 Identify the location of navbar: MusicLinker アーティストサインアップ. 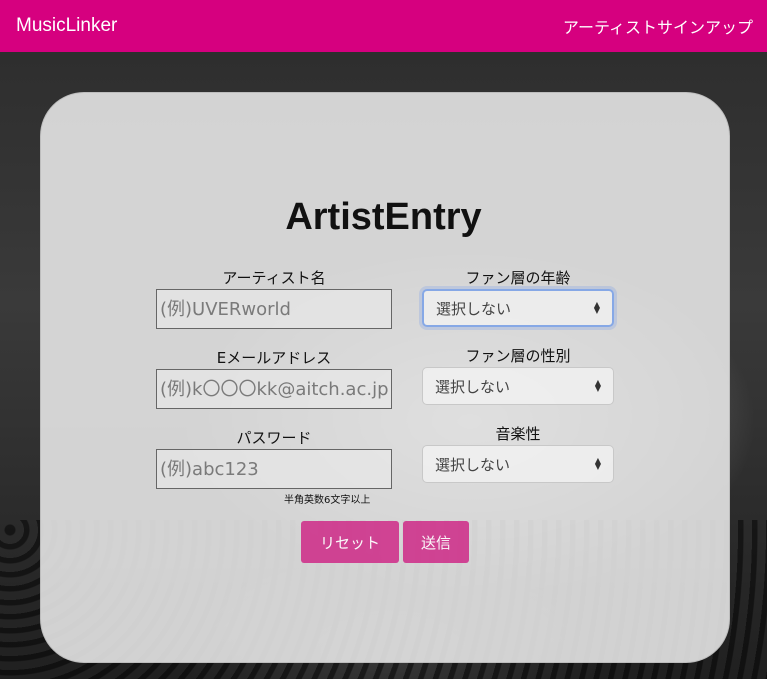
(383, 26).